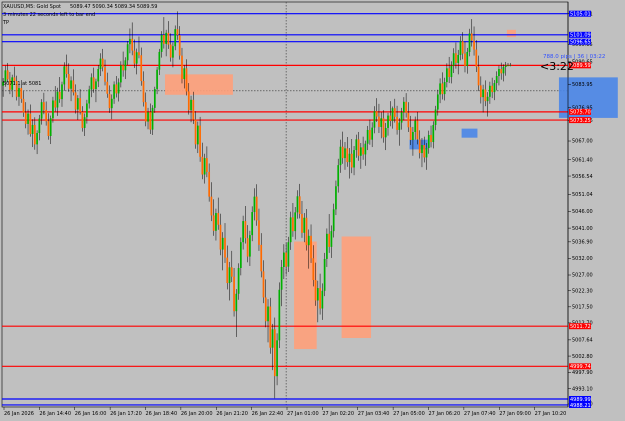 This screenshot has height=421, width=625. What do you see at coordinates (582, 229) in the screenshot?
I see `price-tick-label: 5041.00` at bounding box center [582, 229].